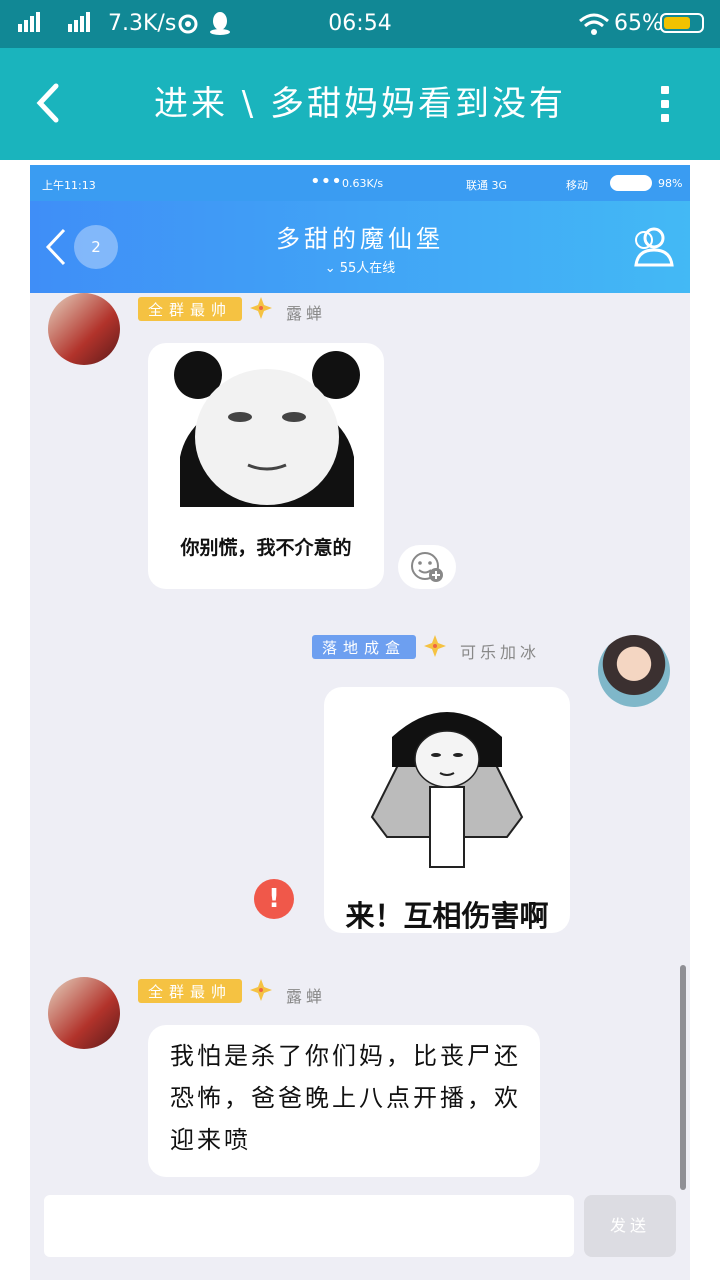  Describe the element at coordinates (267, 429) in the screenshot. I see `panda-sticker` at that location.